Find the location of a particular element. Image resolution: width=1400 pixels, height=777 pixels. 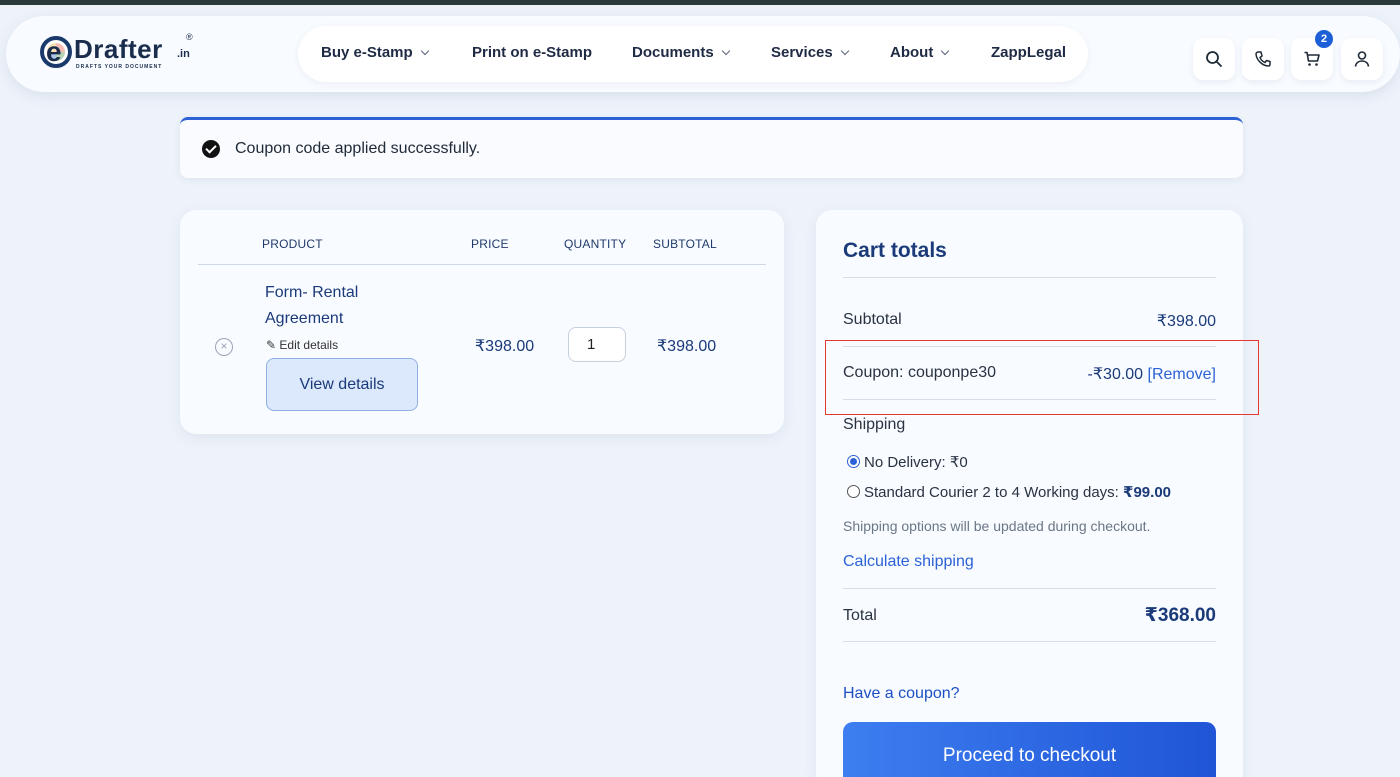

logo-text: Drafter is located at coordinates (118, 49).